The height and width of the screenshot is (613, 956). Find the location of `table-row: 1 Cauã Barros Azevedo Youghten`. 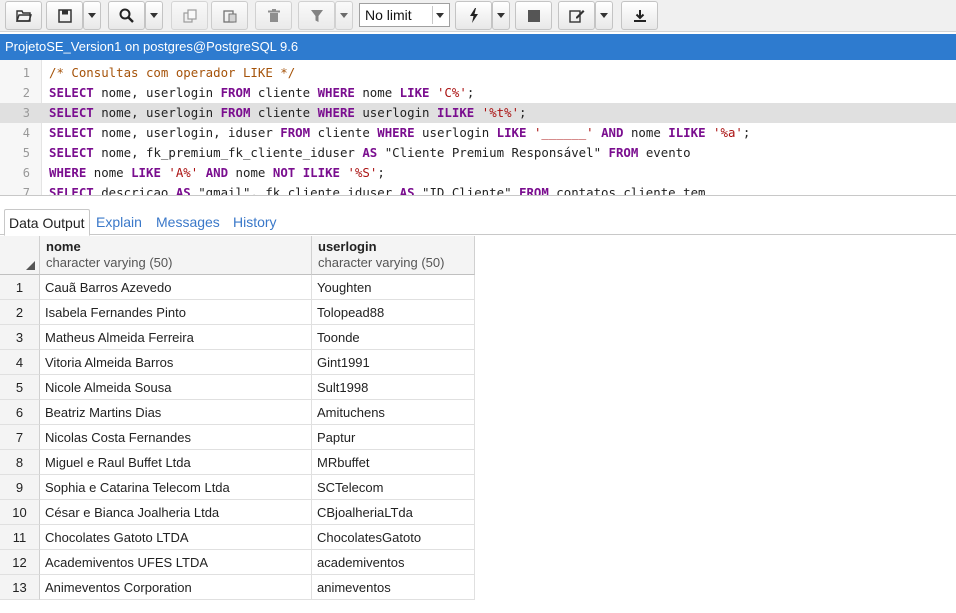

table-row: 1 Cauã Barros Azevedo Youghten is located at coordinates (237, 287).